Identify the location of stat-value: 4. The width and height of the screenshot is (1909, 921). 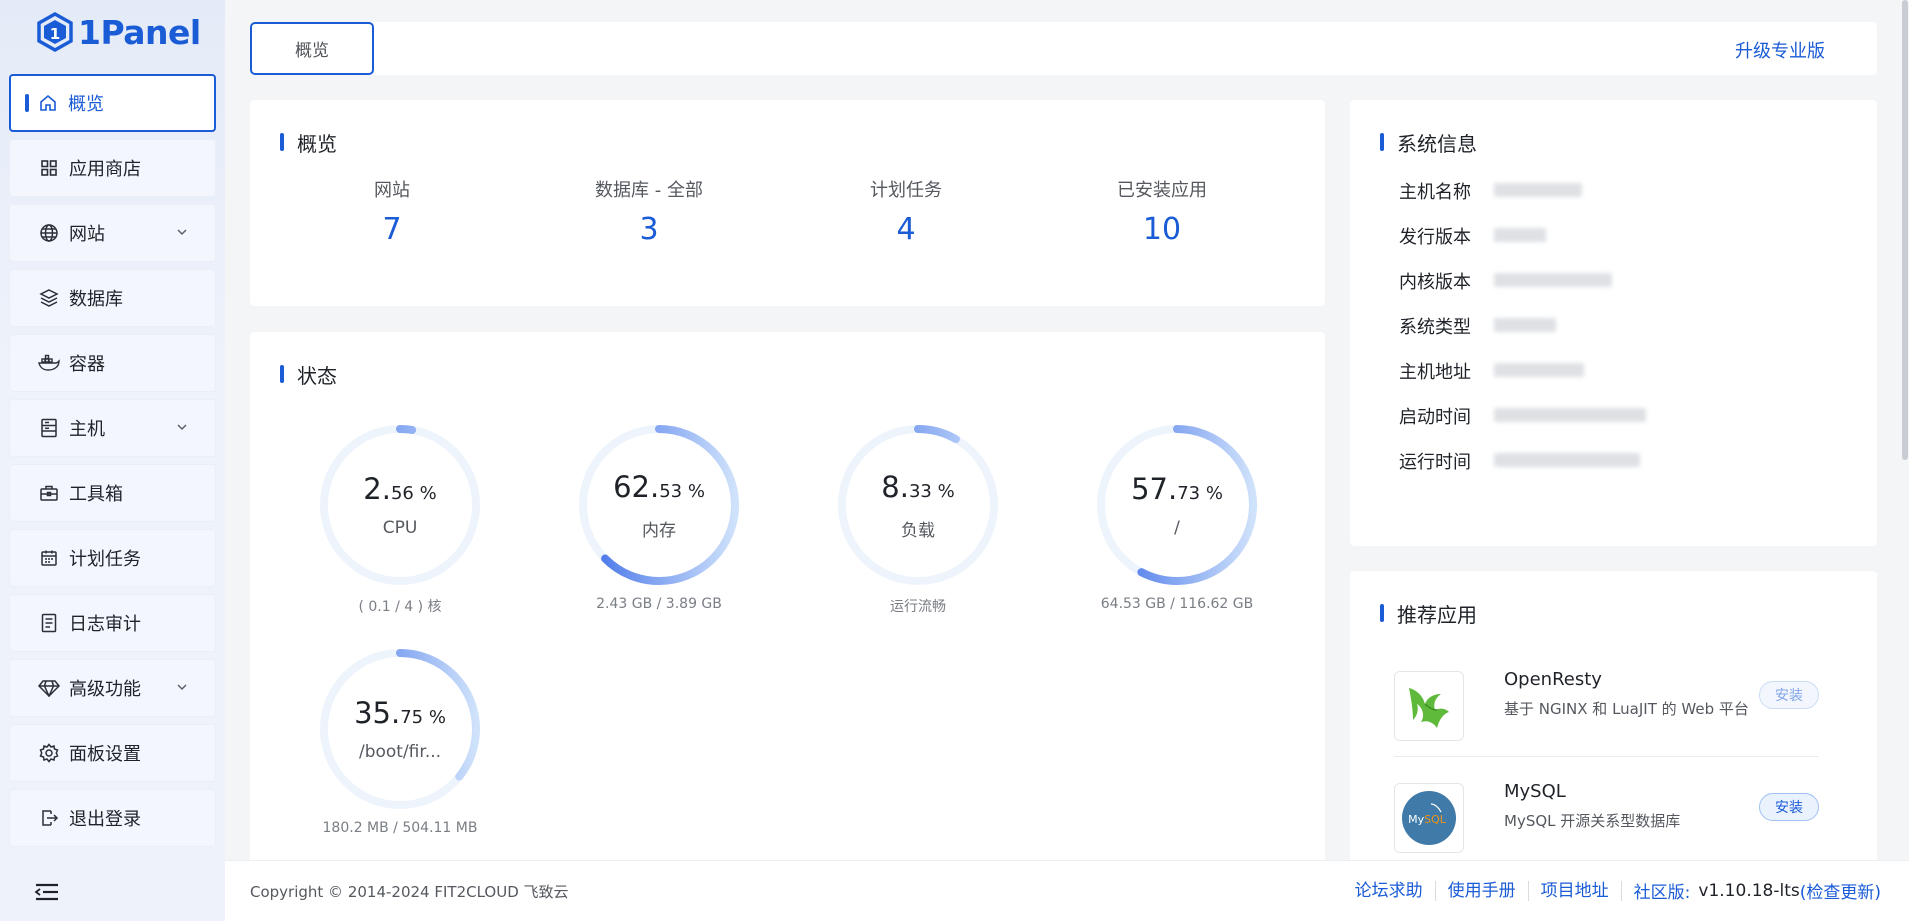
(906, 229).